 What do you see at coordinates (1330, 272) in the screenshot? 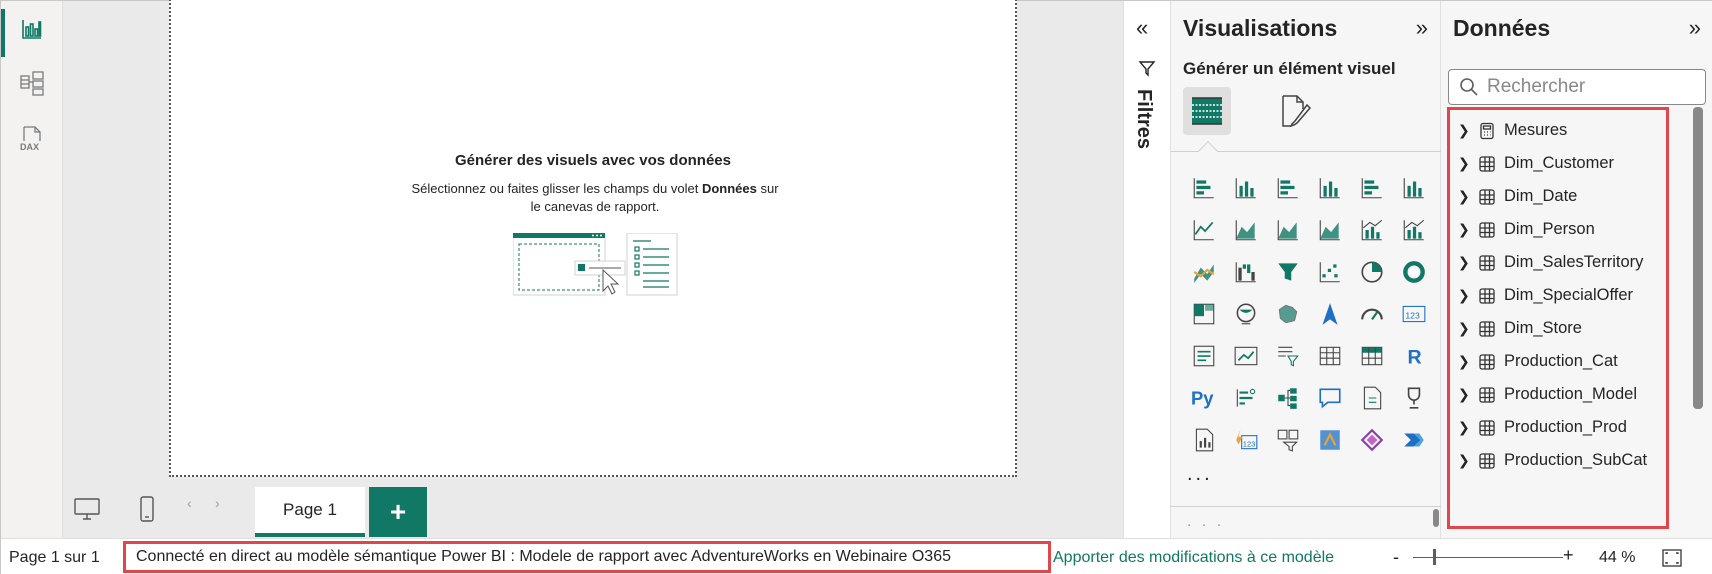
I see `scatter-icon` at bounding box center [1330, 272].